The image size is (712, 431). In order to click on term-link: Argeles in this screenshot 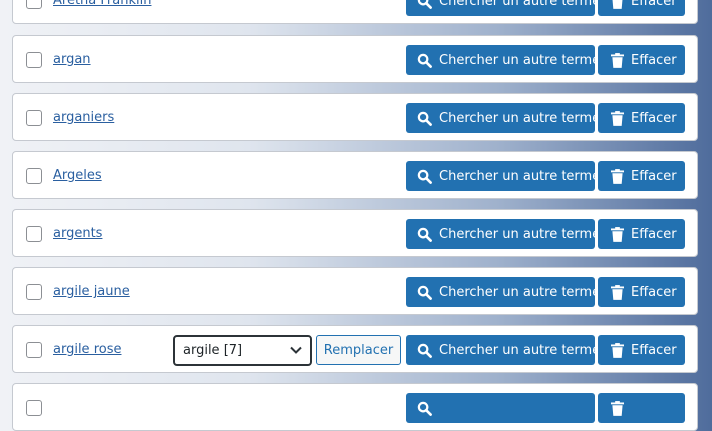, I will do `click(77, 176)`.